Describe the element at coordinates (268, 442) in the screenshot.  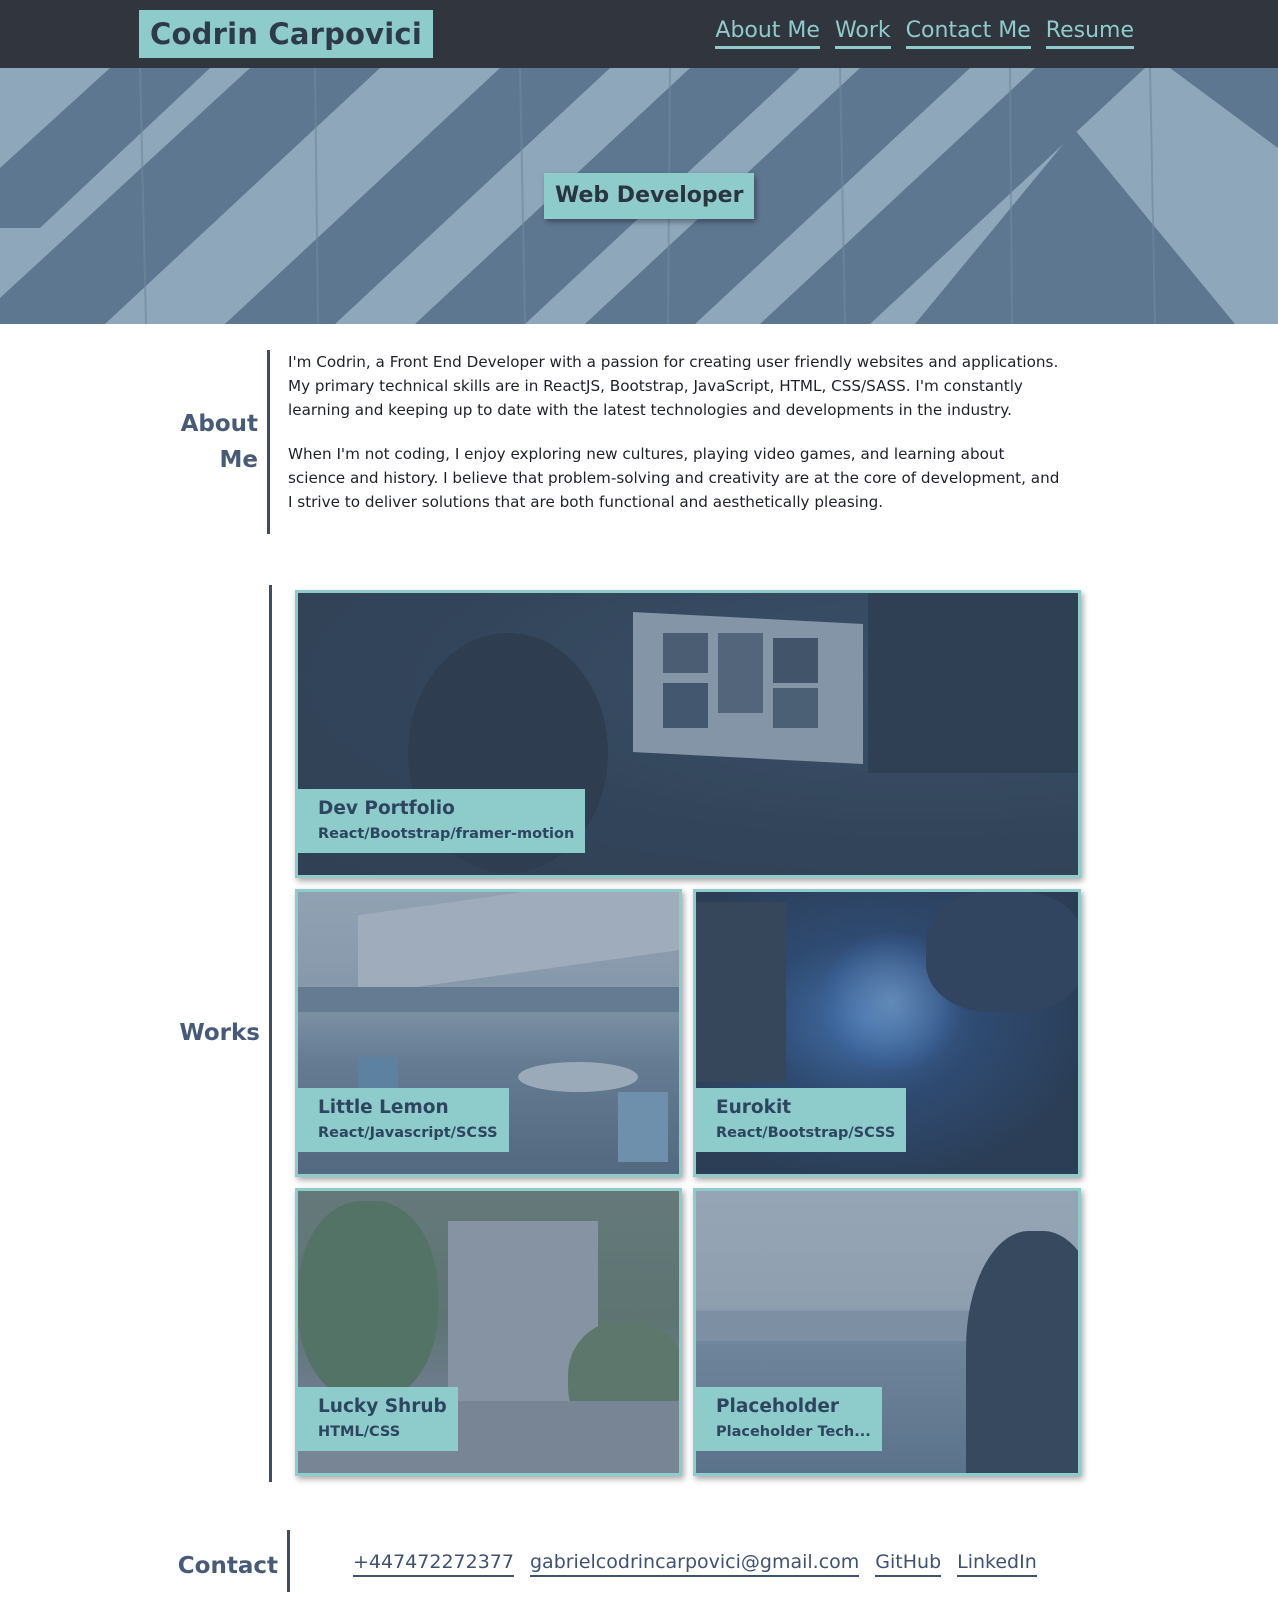
I see `about-divider` at that location.